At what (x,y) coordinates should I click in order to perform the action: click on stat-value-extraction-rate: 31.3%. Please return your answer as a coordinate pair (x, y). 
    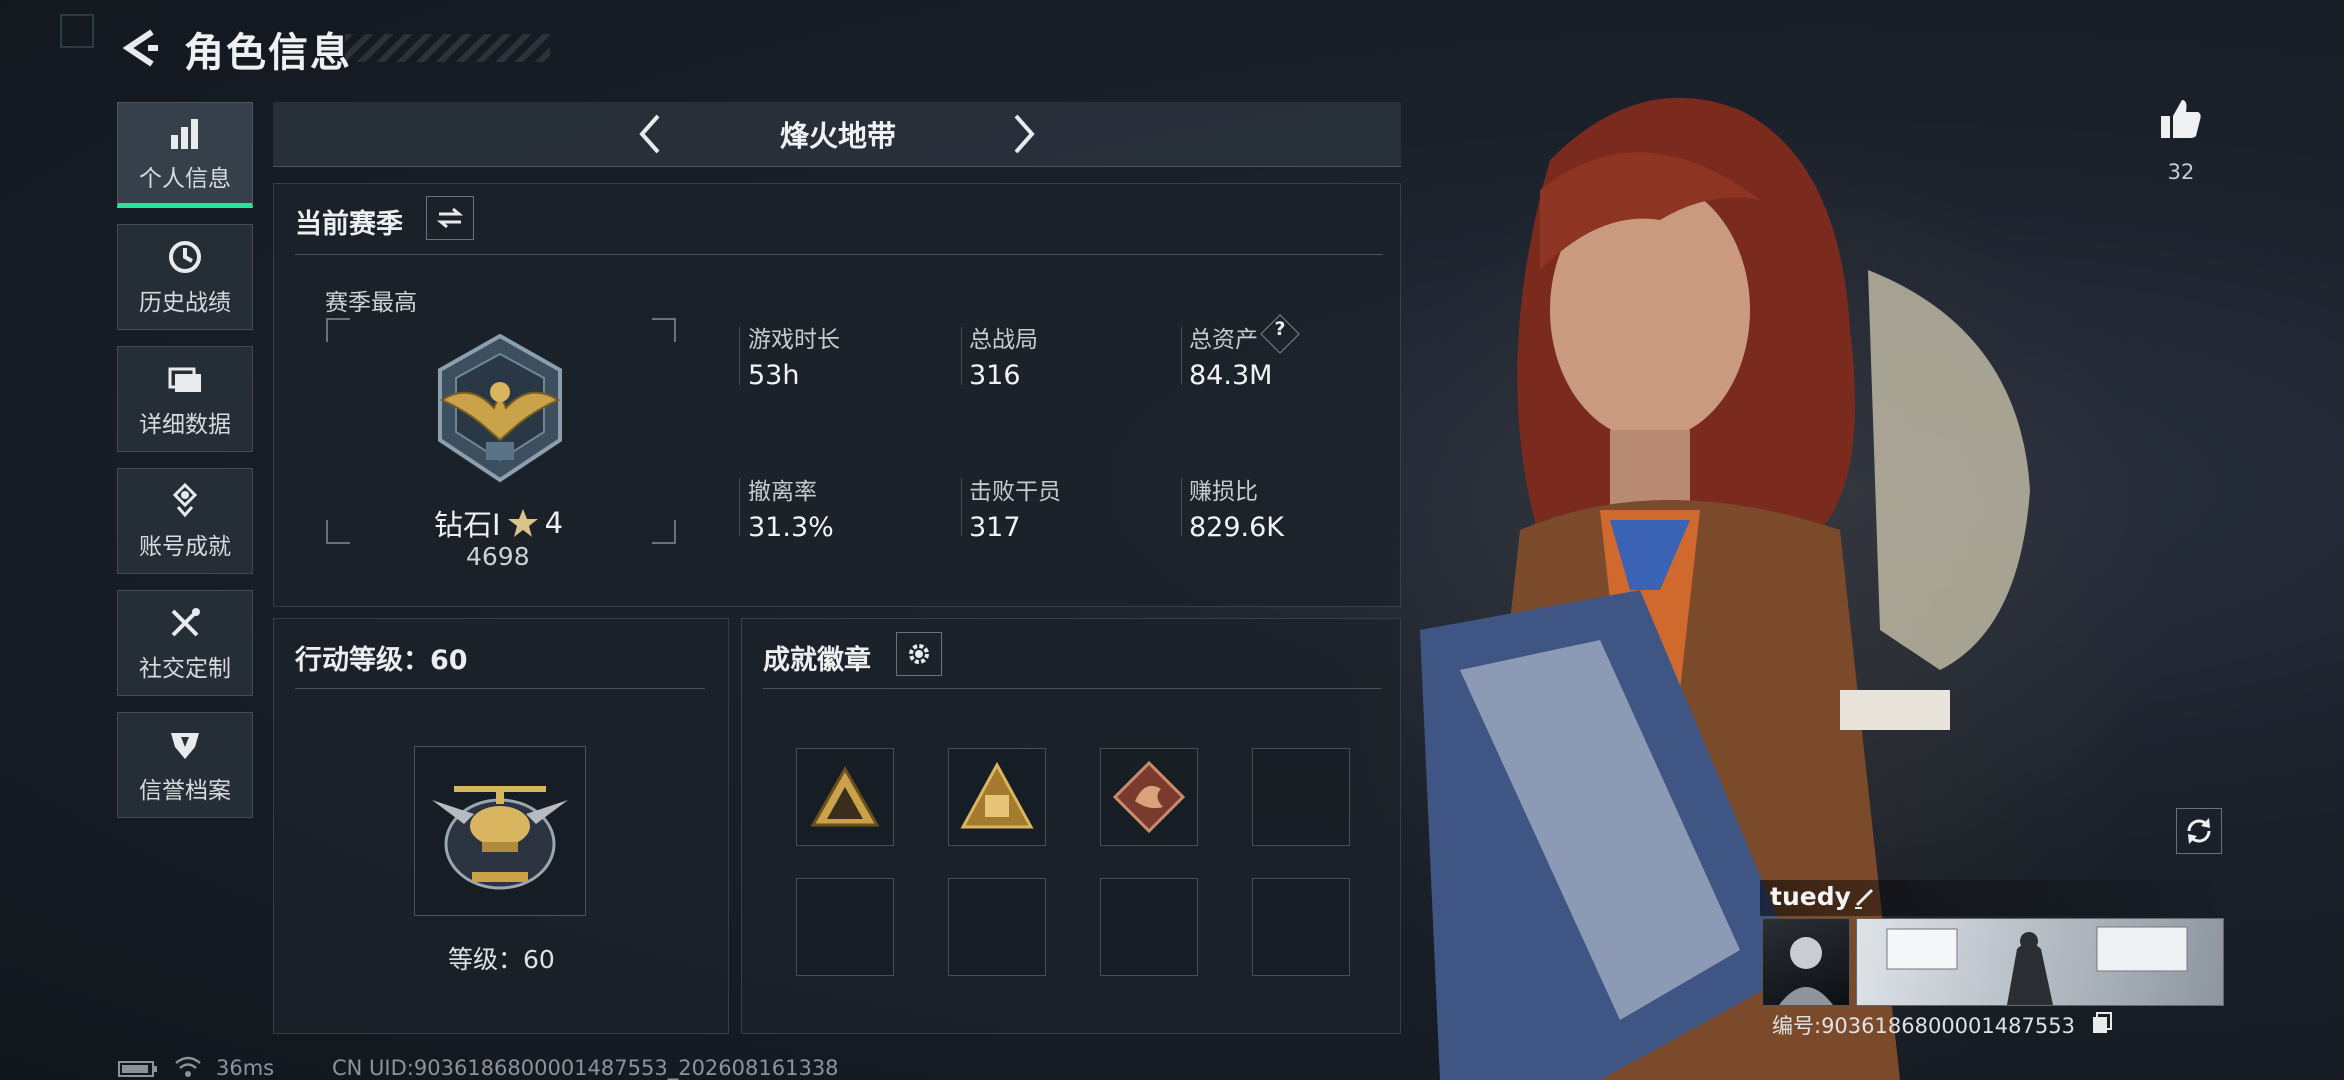
    Looking at the image, I should click on (791, 527).